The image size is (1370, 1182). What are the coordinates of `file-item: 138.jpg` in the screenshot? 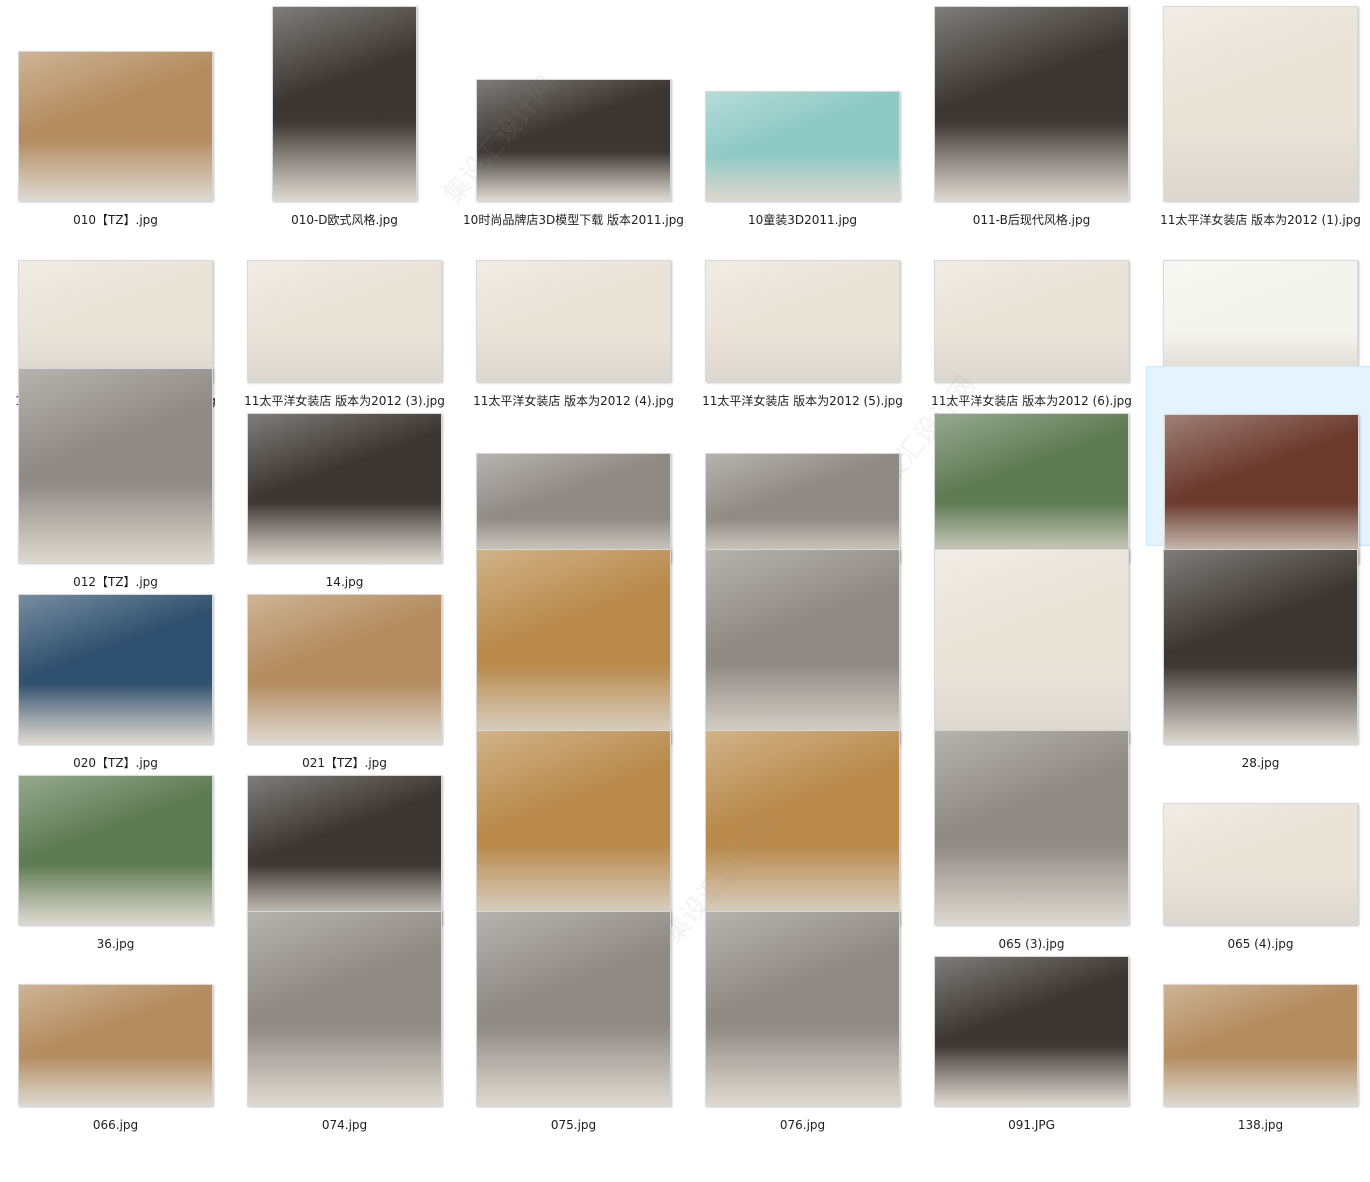 It's located at (1258, 1020).